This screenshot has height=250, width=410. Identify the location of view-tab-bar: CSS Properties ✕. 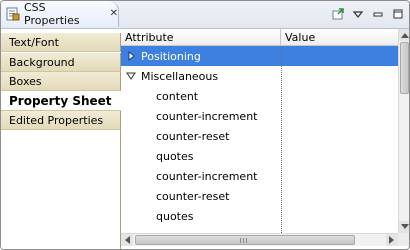
(205, 15).